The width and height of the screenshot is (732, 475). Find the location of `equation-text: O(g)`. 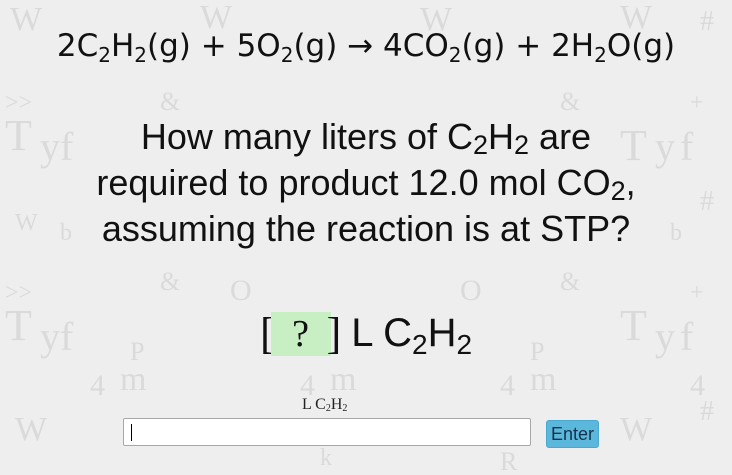

equation-text: O(g) is located at coordinates (641, 46).